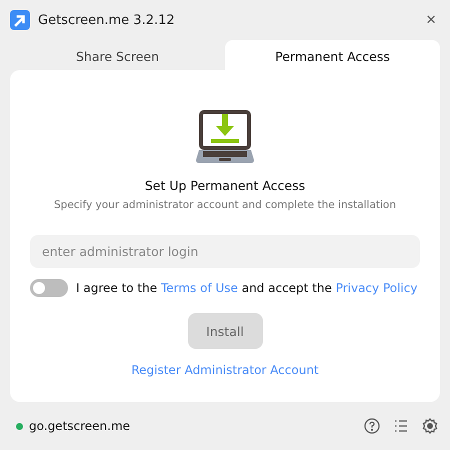 This screenshot has height=450, width=450. I want to click on agreement-text: I agree to the Terms of Use and accept the Privacy Policy, so click(247, 288).